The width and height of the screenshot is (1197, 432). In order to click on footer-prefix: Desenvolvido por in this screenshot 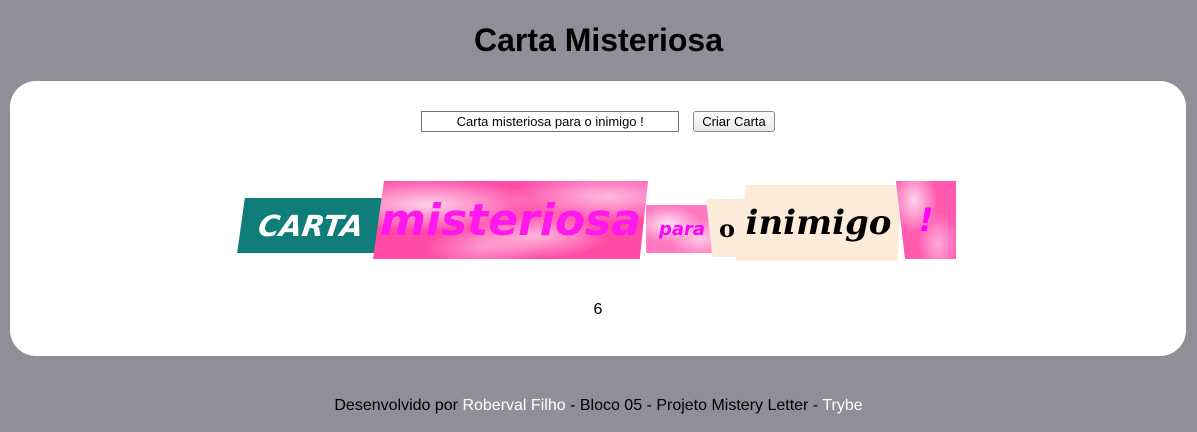, I will do `click(396, 405)`.